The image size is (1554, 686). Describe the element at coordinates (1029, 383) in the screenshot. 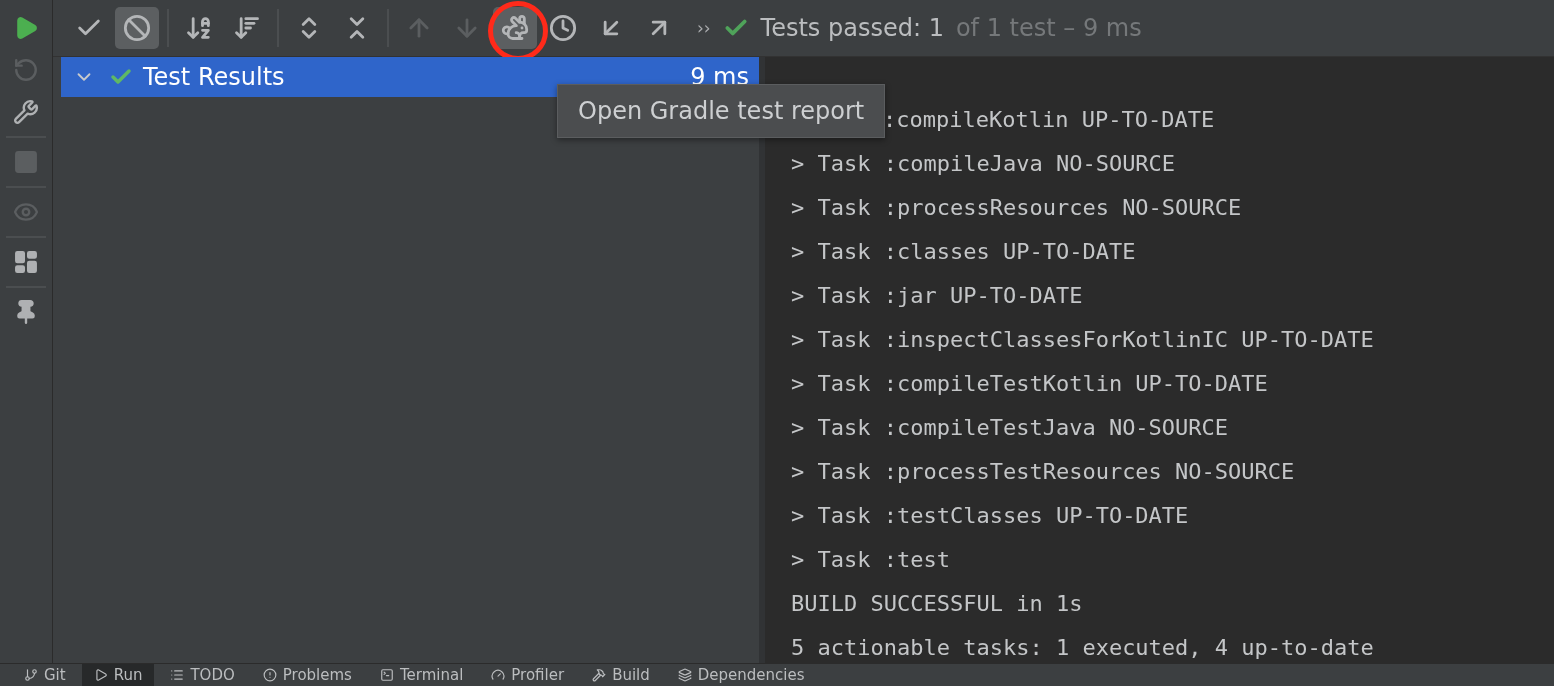

I see `console-line: > Task :compileTestKotlin UP-TO-DATE` at that location.